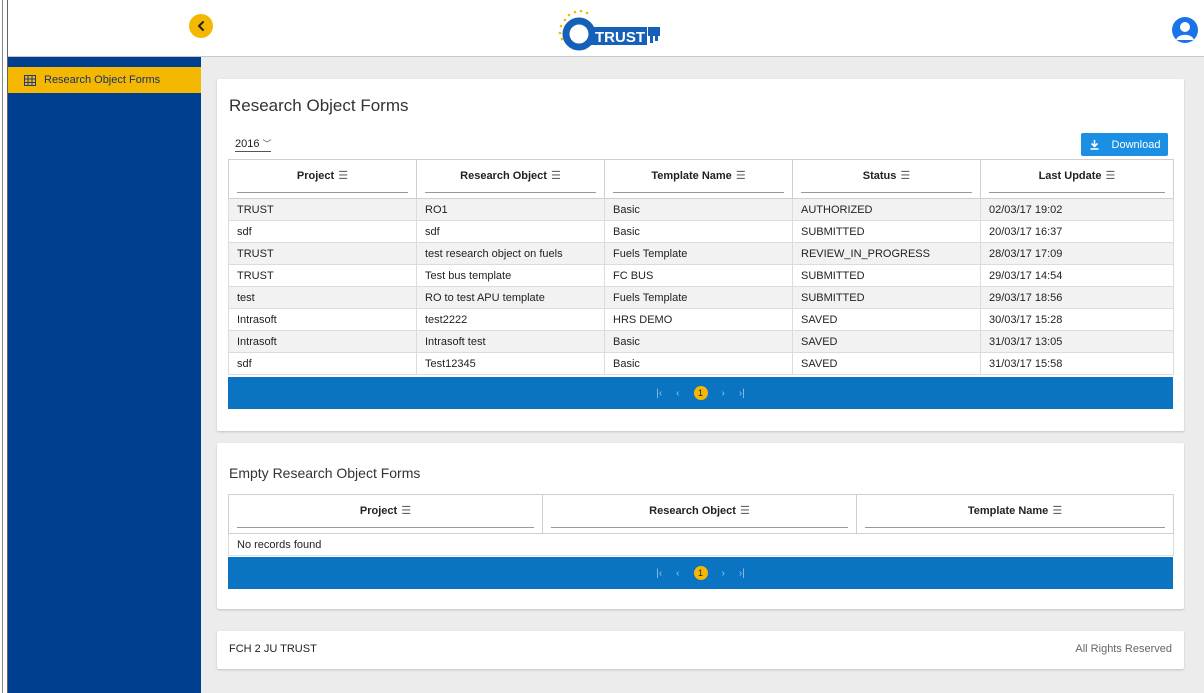  I want to click on table-header-row: Project ☰ Research Object ☰ Template Name ☰, so click(701, 514).